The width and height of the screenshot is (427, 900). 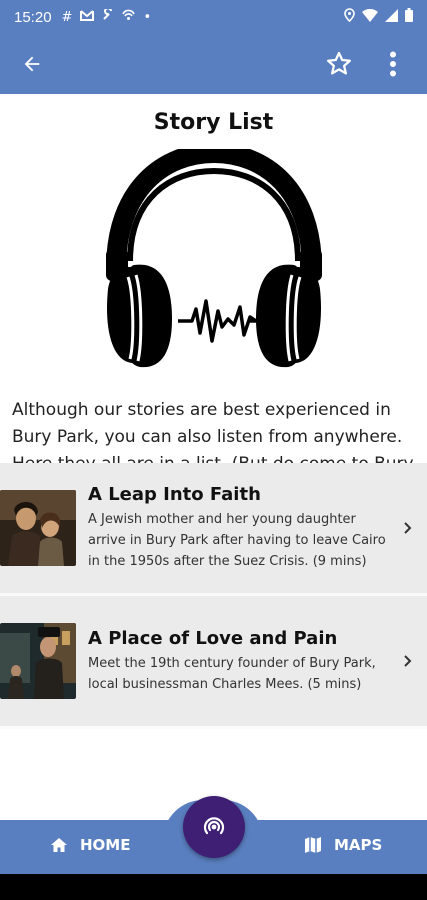 I want to click on overflow-menu-button, so click(x=393, y=64).